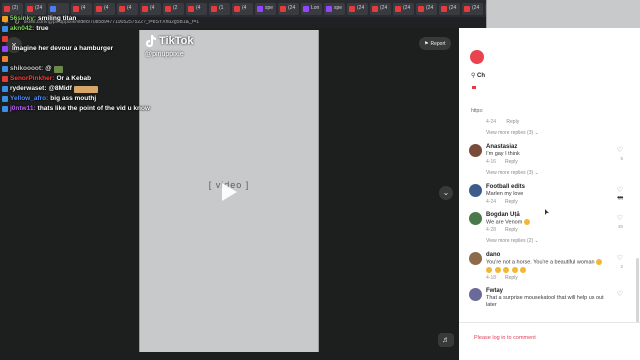  I want to click on view-more-replies-label: View more replies (3), so click(510, 133).